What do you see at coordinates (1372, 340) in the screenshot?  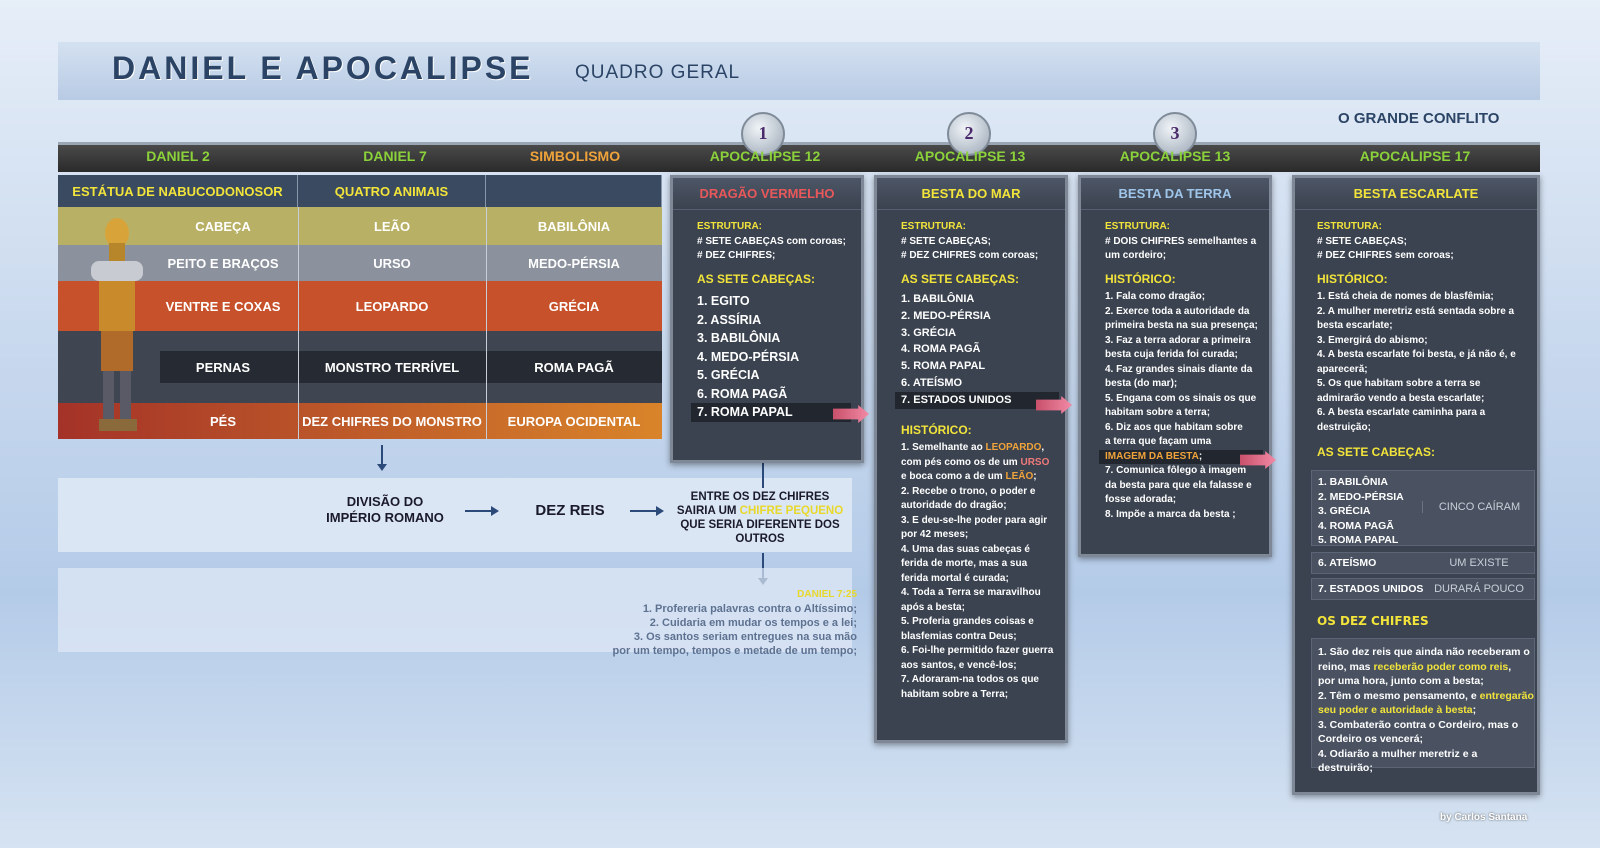 I see `list-item: 3. Emergirá do abismo;` at bounding box center [1372, 340].